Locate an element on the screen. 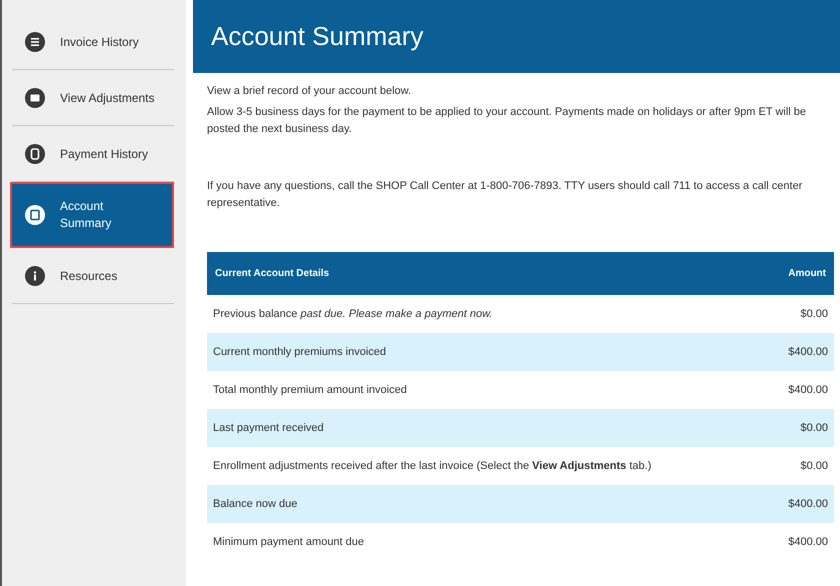 This screenshot has width=840, height=586. table-cell-text: Total monthly premium amount invoiced is located at coordinates (310, 390).